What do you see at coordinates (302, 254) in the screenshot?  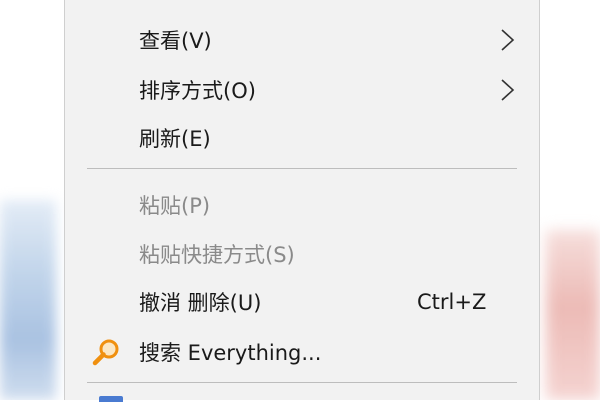 I see `menu-item-paste-shortcut: 粘贴快捷方式(S)` at bounding box center [302, 254].